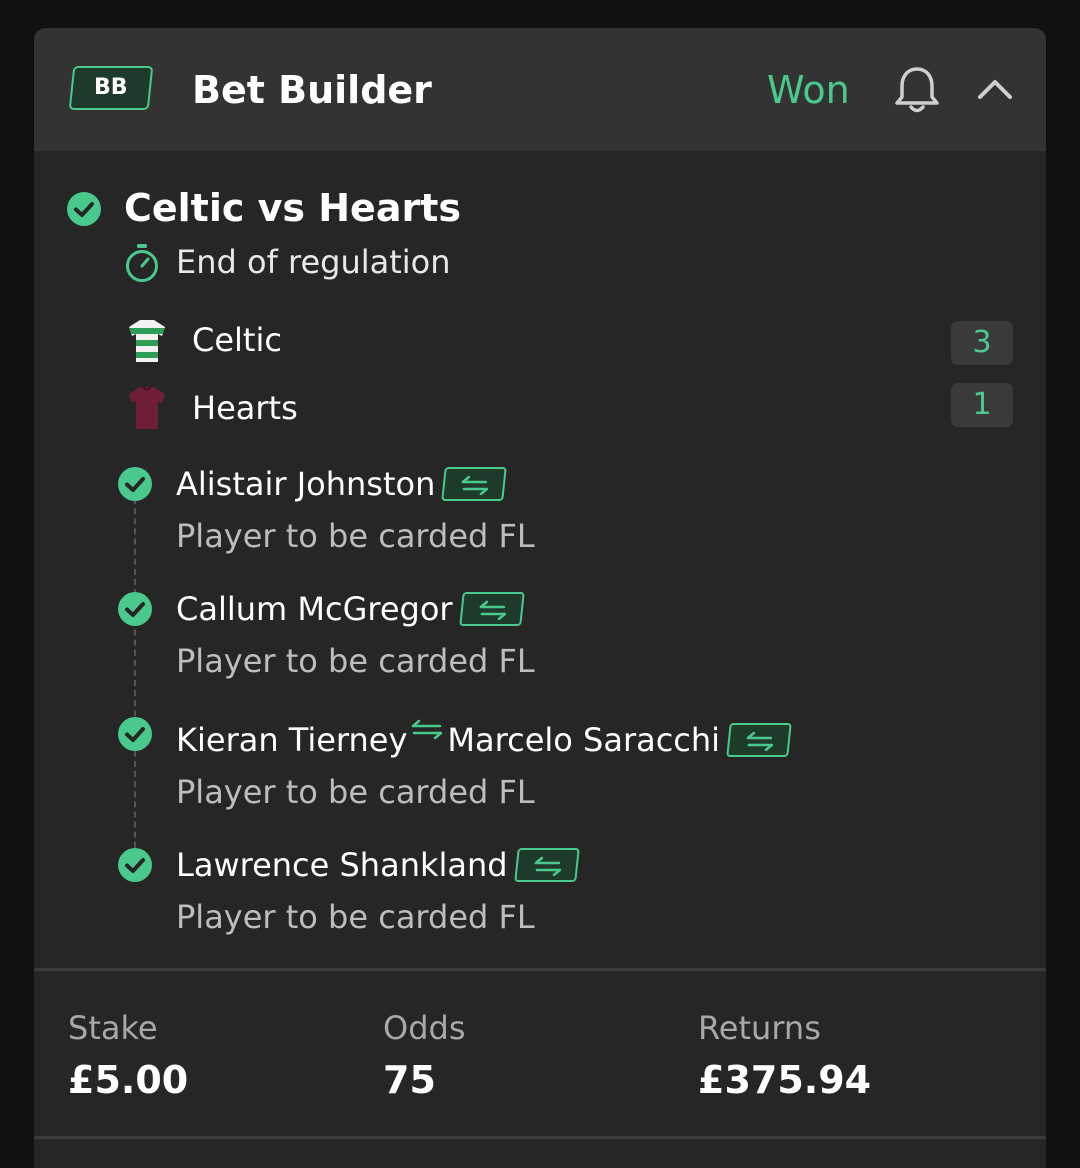 Image resolution: width=1080 pixels, height=1168 pixels. Describe the element at coordinates (759, 1028) in the screenshot. I see `returns-label: Returns` at that location.